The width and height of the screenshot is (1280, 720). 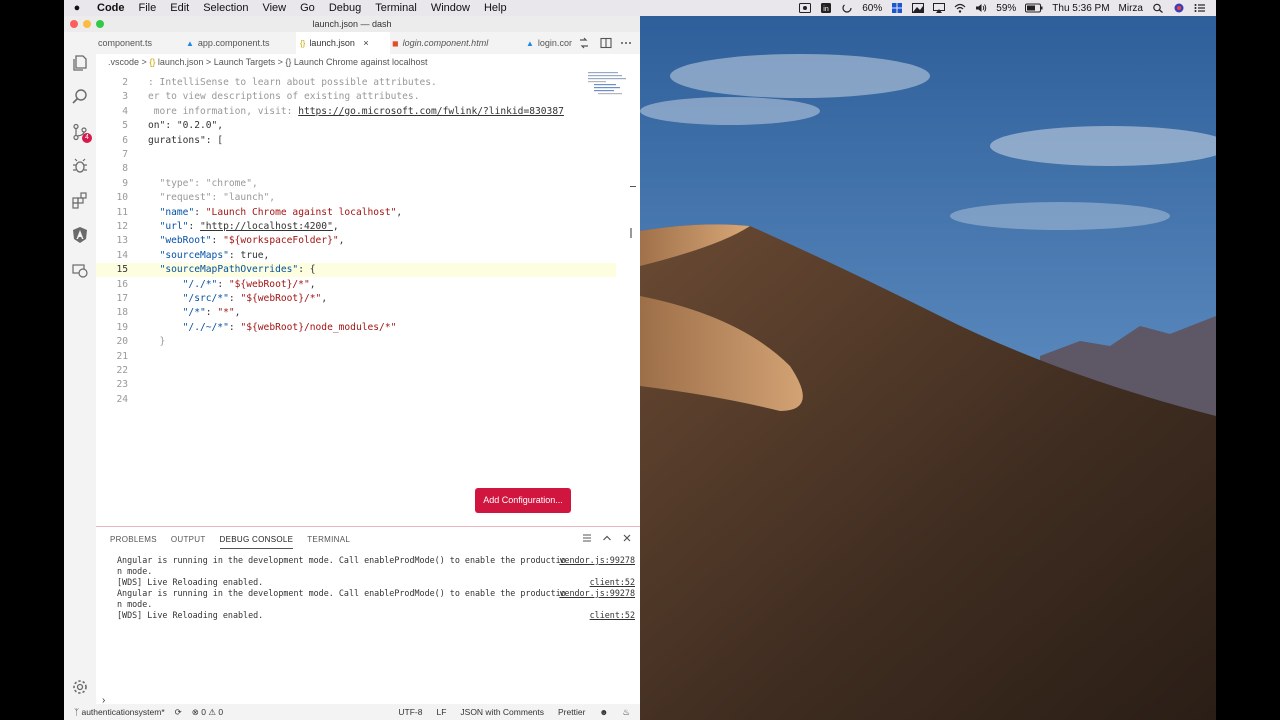 What do you see at coordinates (74, 24) in the screenshot?
I see `close-window-icon` at bounding box center [74, 24].